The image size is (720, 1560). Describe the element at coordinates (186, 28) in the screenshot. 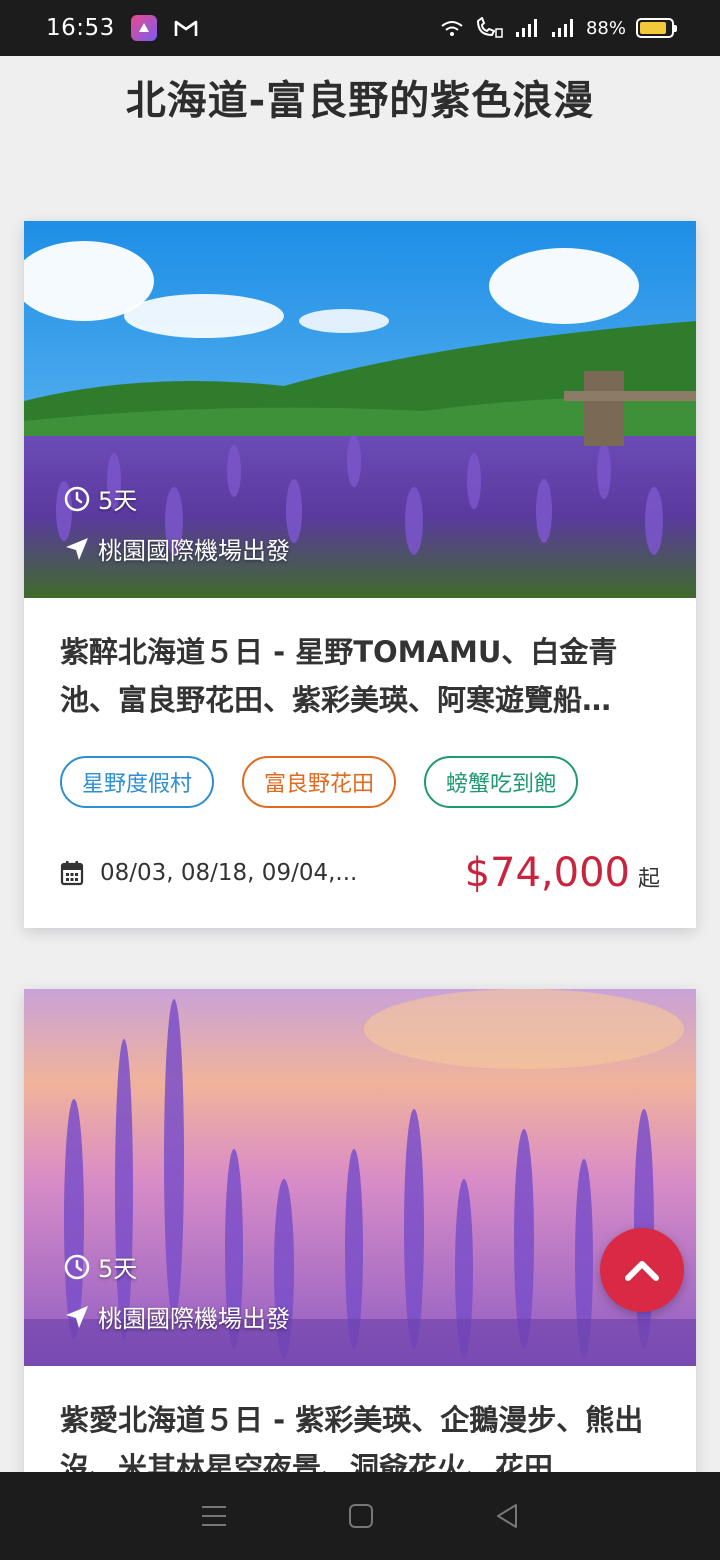

I see `gmail-icon` at that location.